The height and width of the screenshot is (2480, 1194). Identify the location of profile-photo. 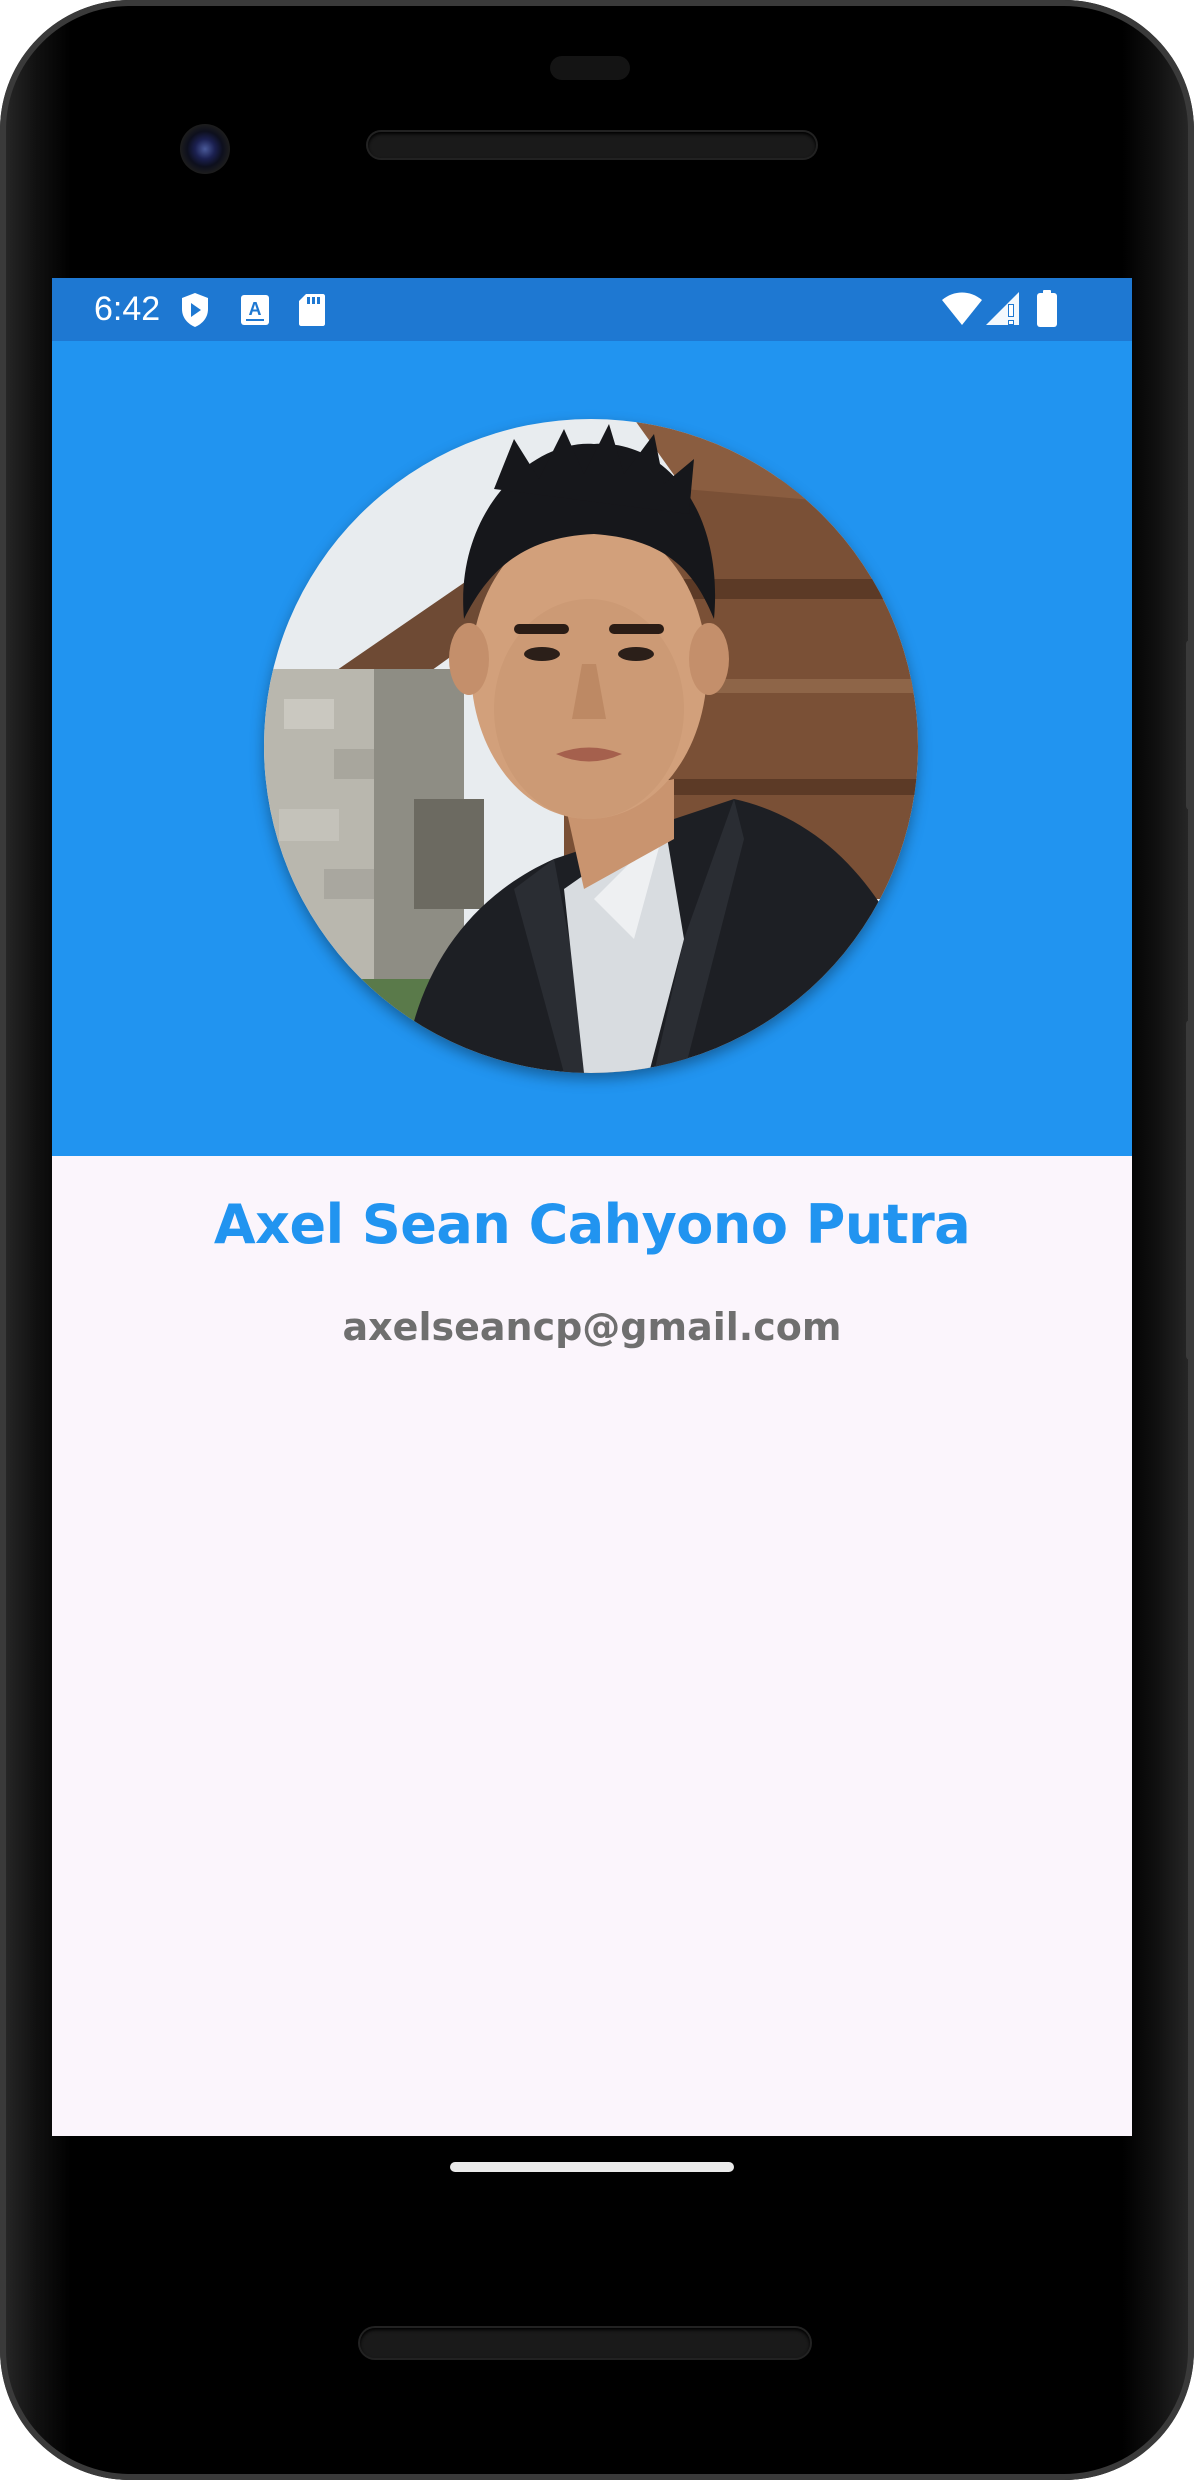
(591, 746).